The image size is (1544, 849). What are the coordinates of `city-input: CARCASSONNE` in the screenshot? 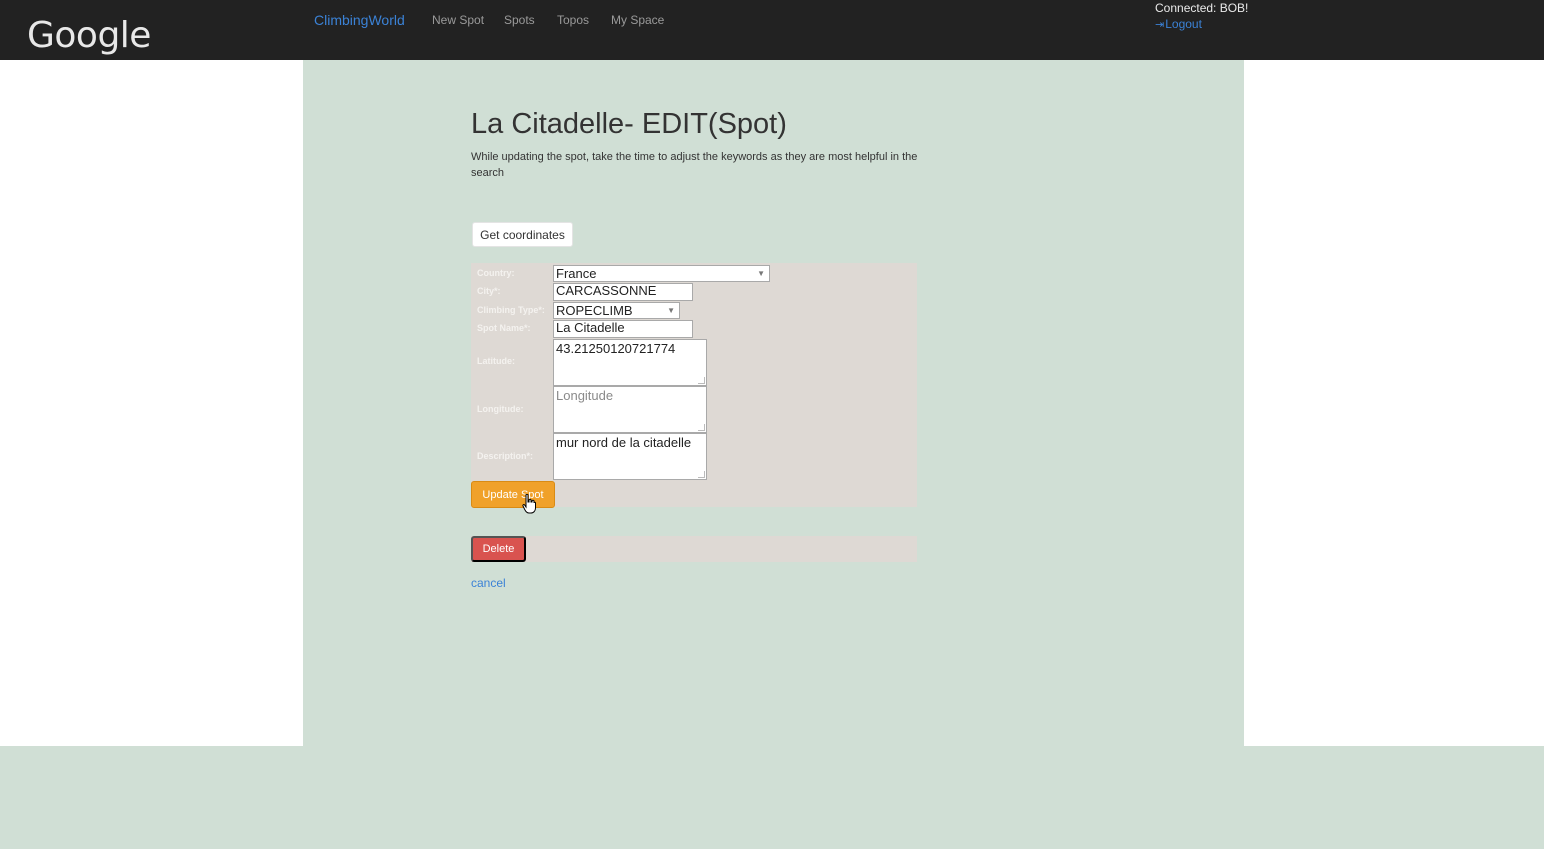 It's located at (623, 292).